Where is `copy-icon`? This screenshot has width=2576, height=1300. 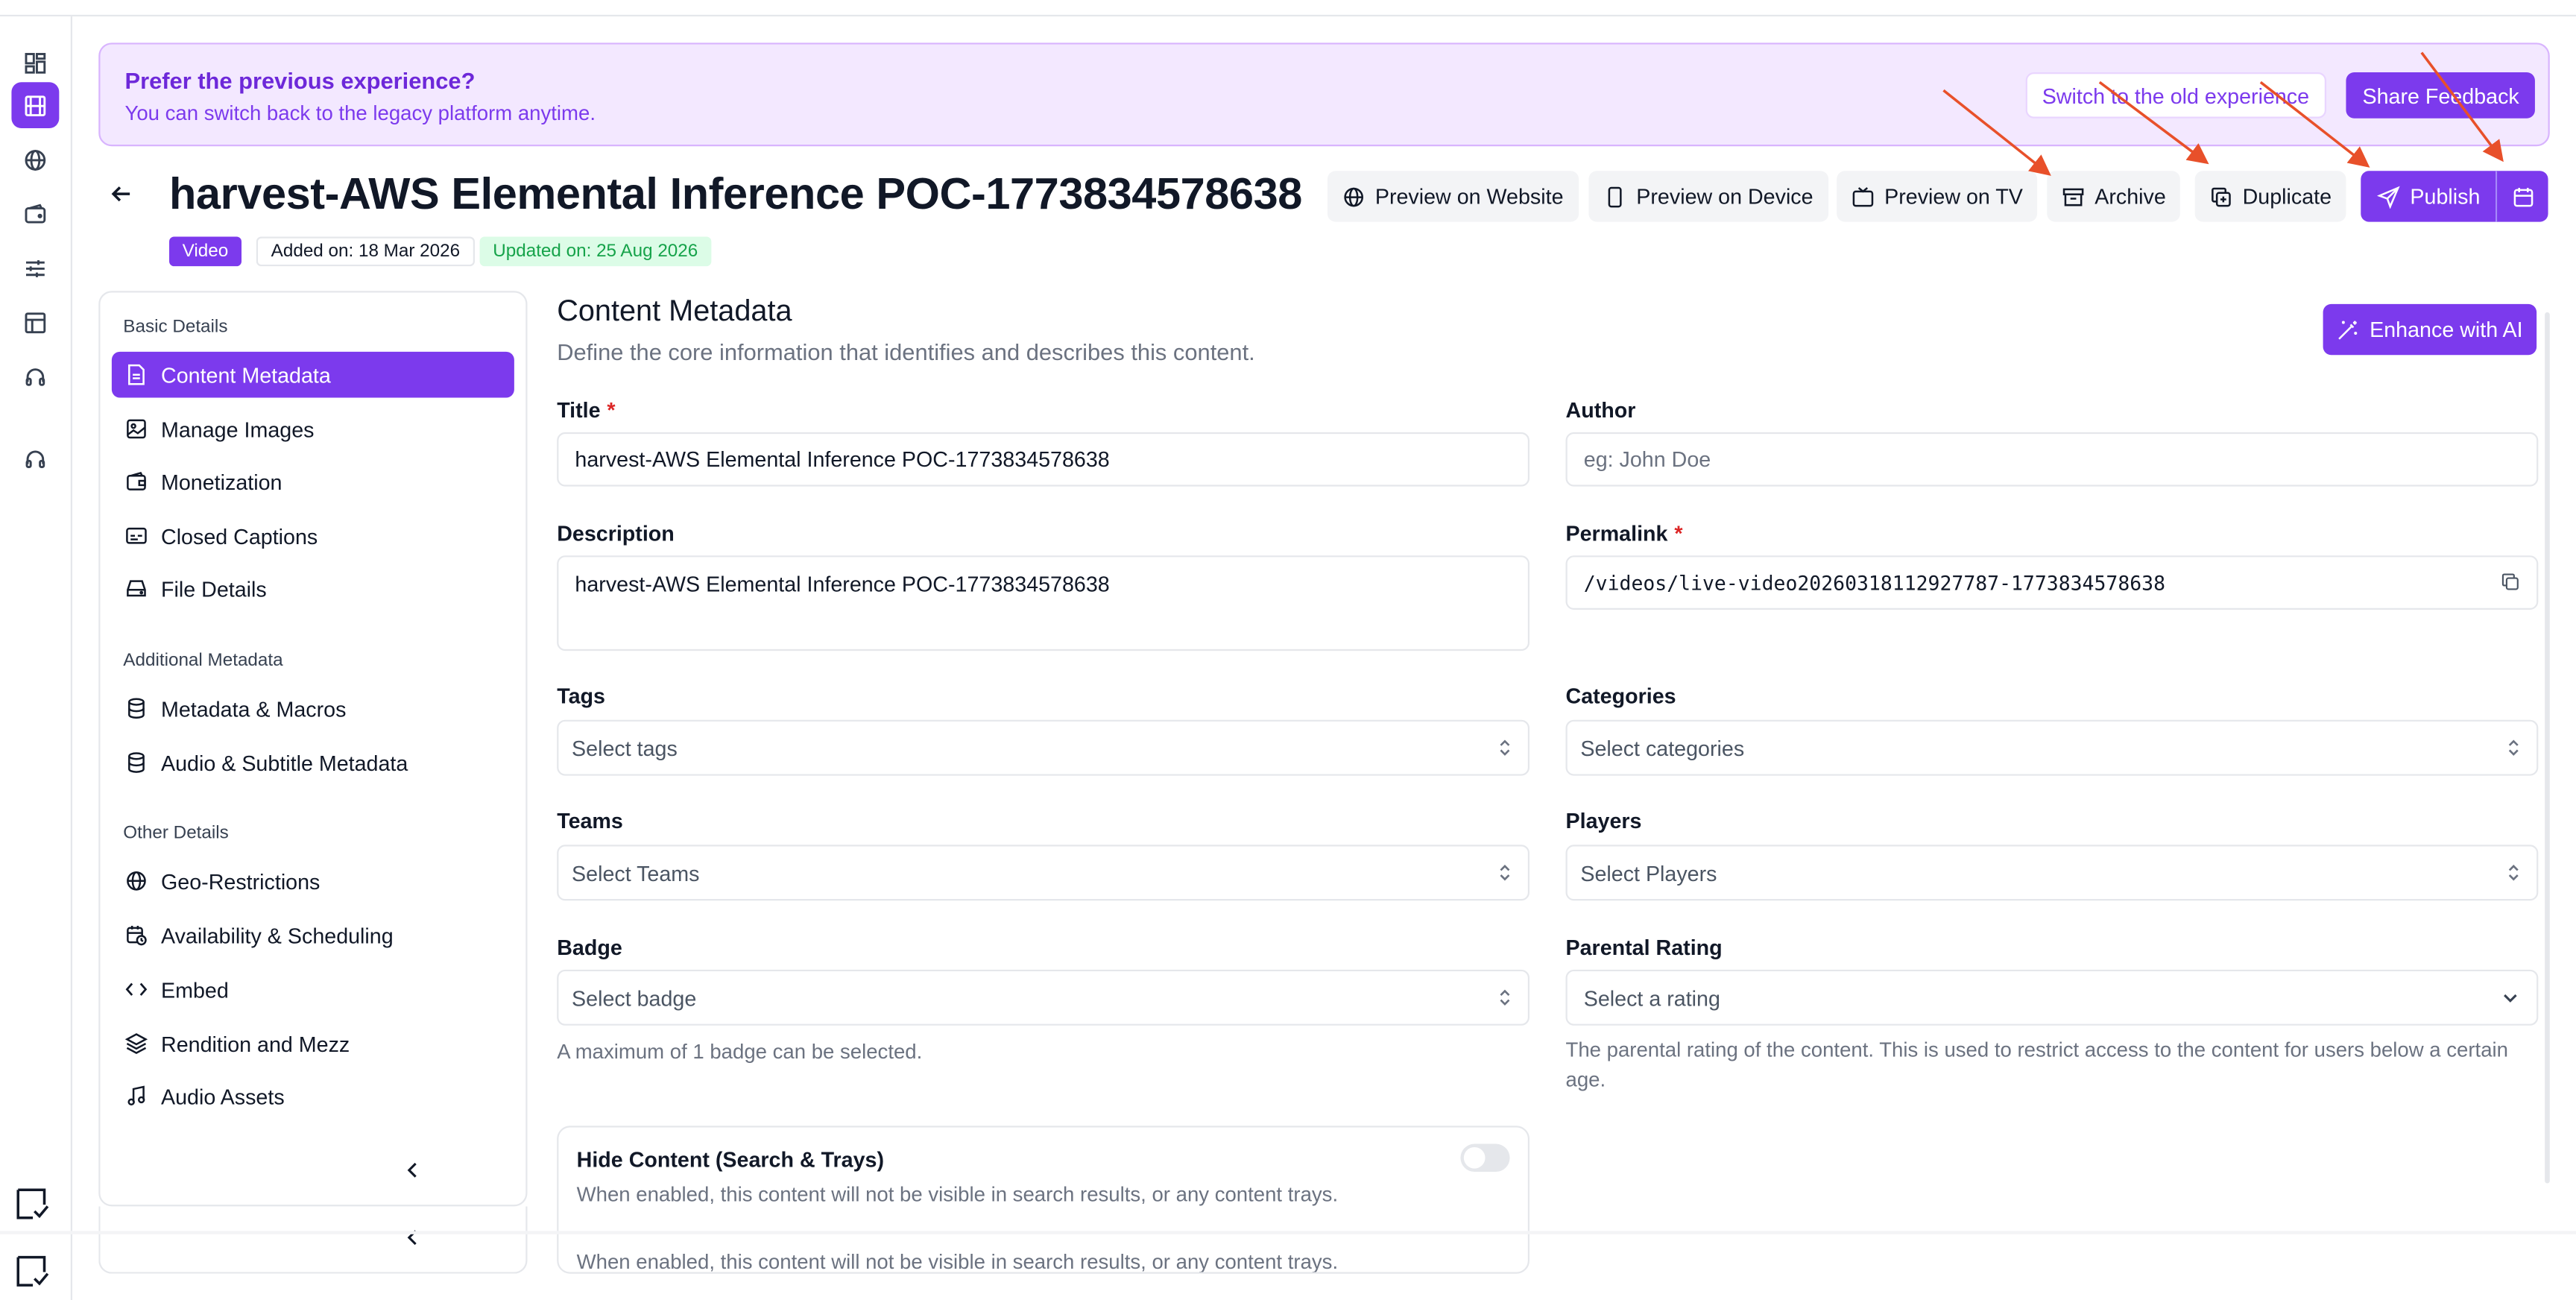
copy-icon is located at coordinates (2510, 581).